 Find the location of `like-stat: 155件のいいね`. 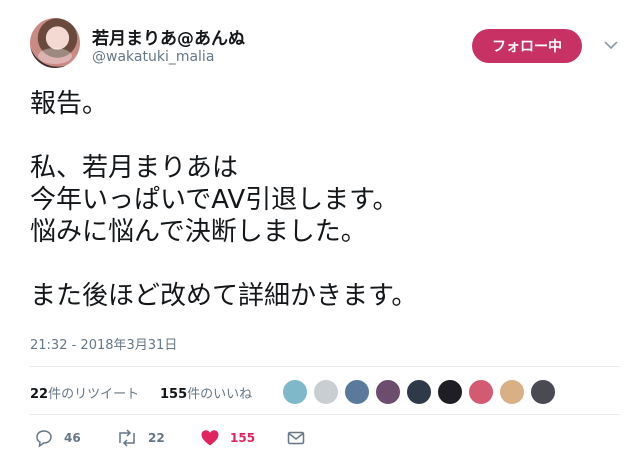

like-stat: 155件のいいね is located at coordinates (206, 392).